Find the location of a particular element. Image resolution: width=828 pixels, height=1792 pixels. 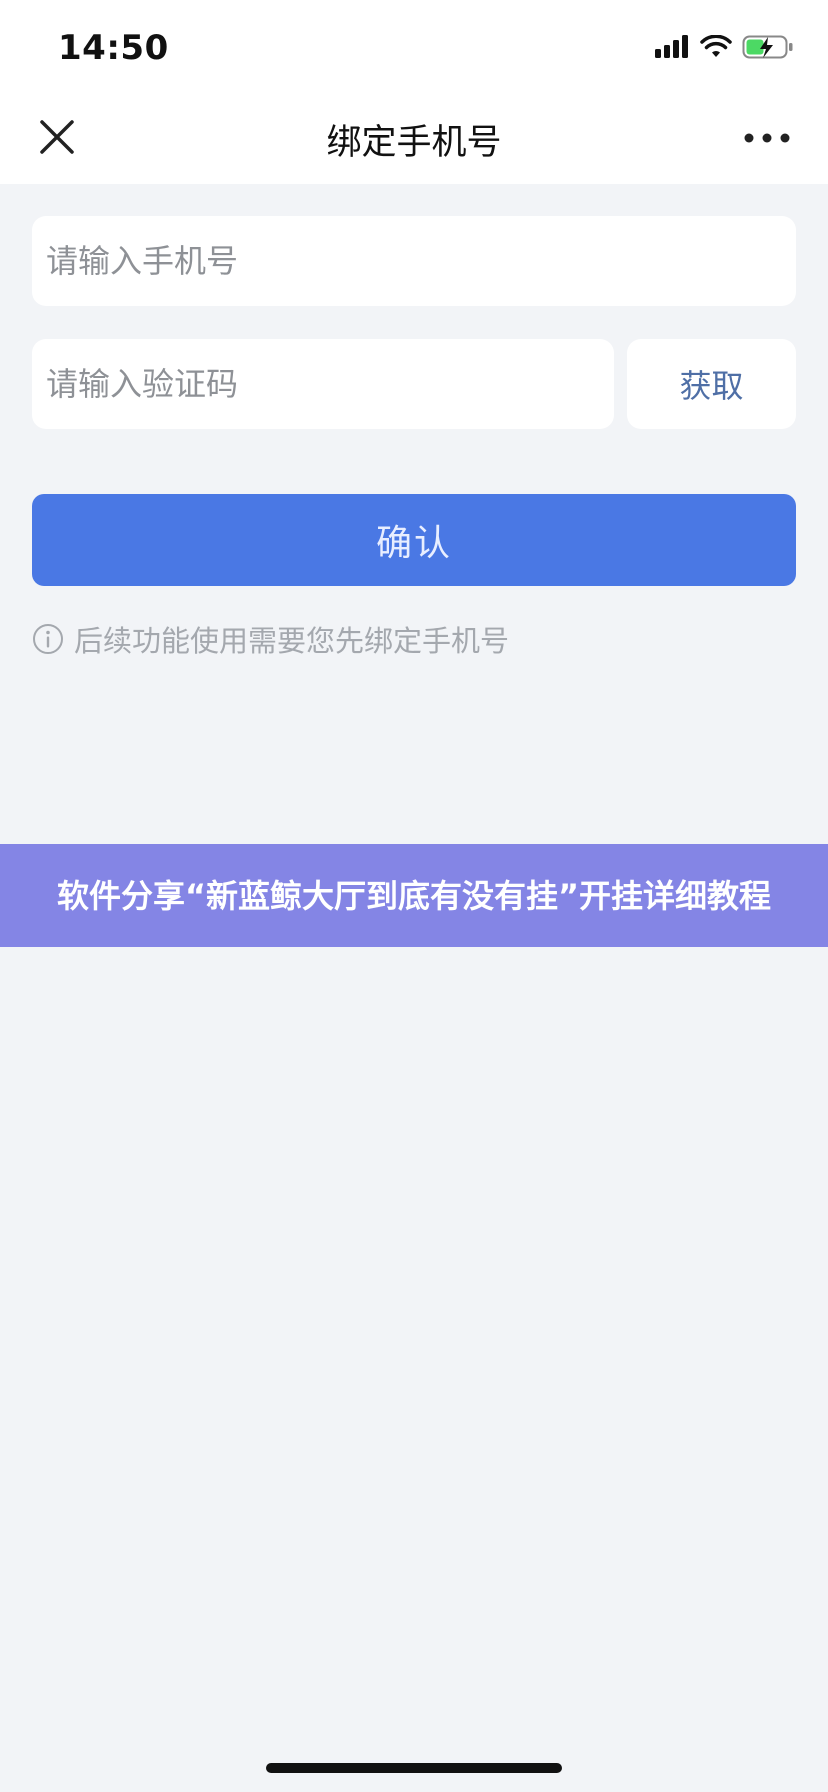

nav-bar: 绑定手机号 is located at coordinates (414, 137).